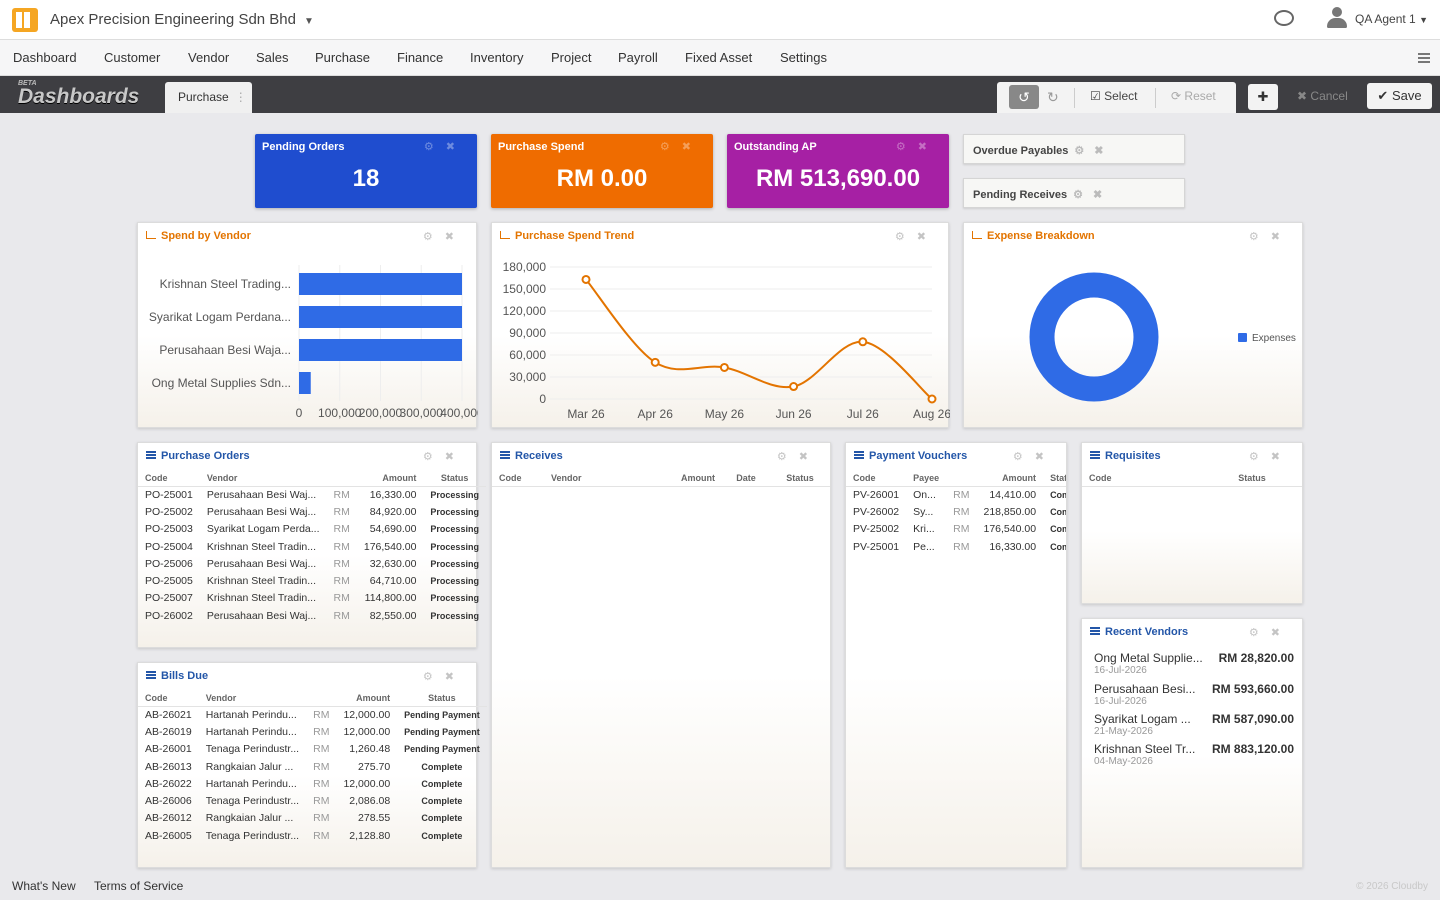 This screenshot has height=900, width=1440. I want to click on y-tick-label: 90,000, so click(527, 333).